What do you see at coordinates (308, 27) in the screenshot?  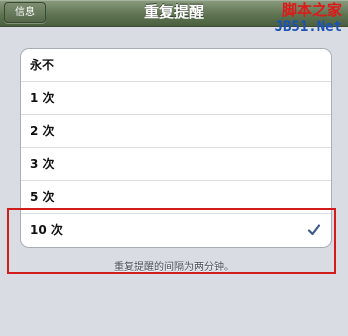 I see `watermark-line-2: JB51.Net` at bounding box center [308, 27].